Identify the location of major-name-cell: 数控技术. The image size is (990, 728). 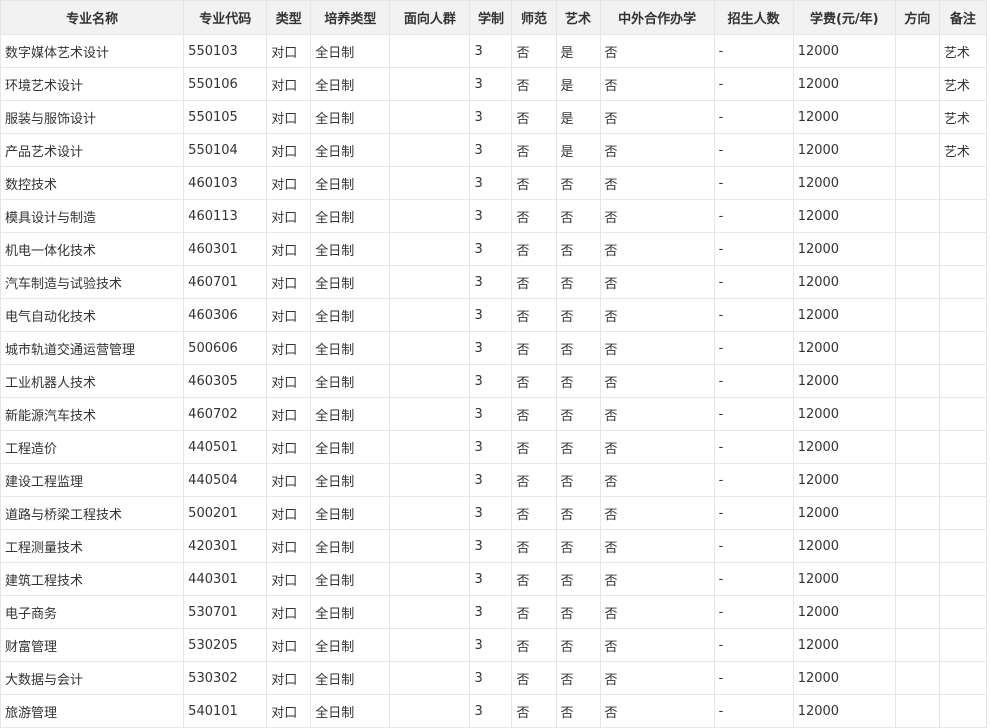
(92, 183).